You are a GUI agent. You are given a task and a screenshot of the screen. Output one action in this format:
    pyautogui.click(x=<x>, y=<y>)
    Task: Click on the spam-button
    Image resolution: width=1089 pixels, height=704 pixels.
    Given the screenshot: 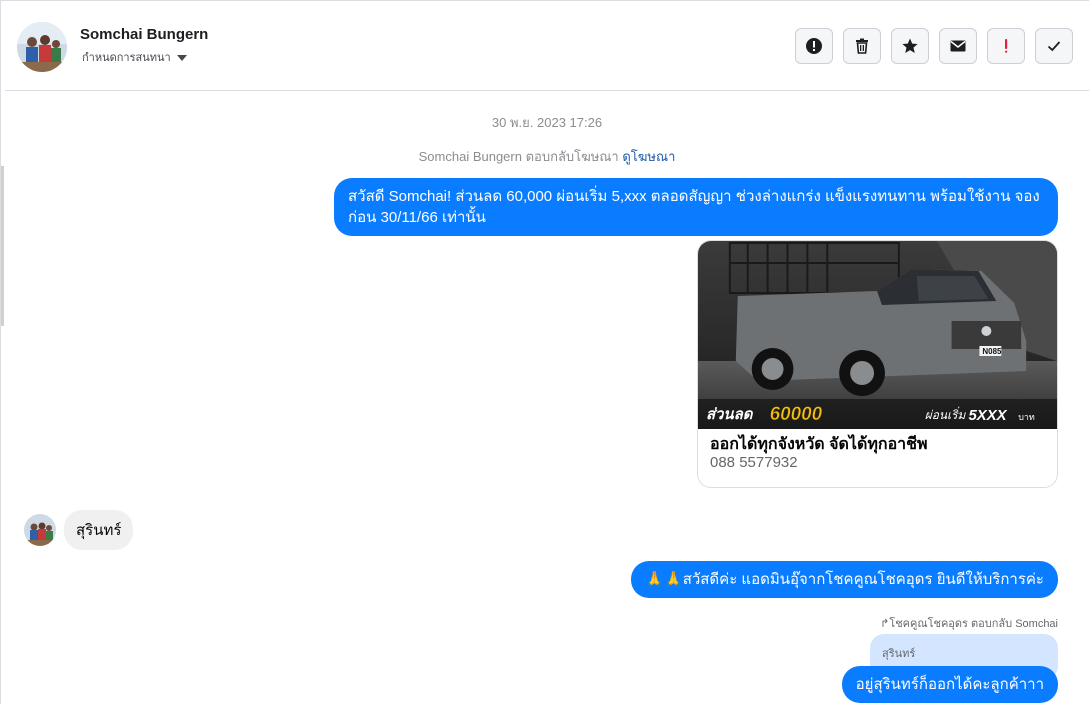 What is the action you would take?
    pyautogui.click(x=814, y=46)
    